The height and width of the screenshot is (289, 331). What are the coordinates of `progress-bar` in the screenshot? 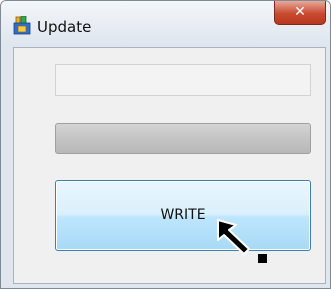 It's located at (183, 138).